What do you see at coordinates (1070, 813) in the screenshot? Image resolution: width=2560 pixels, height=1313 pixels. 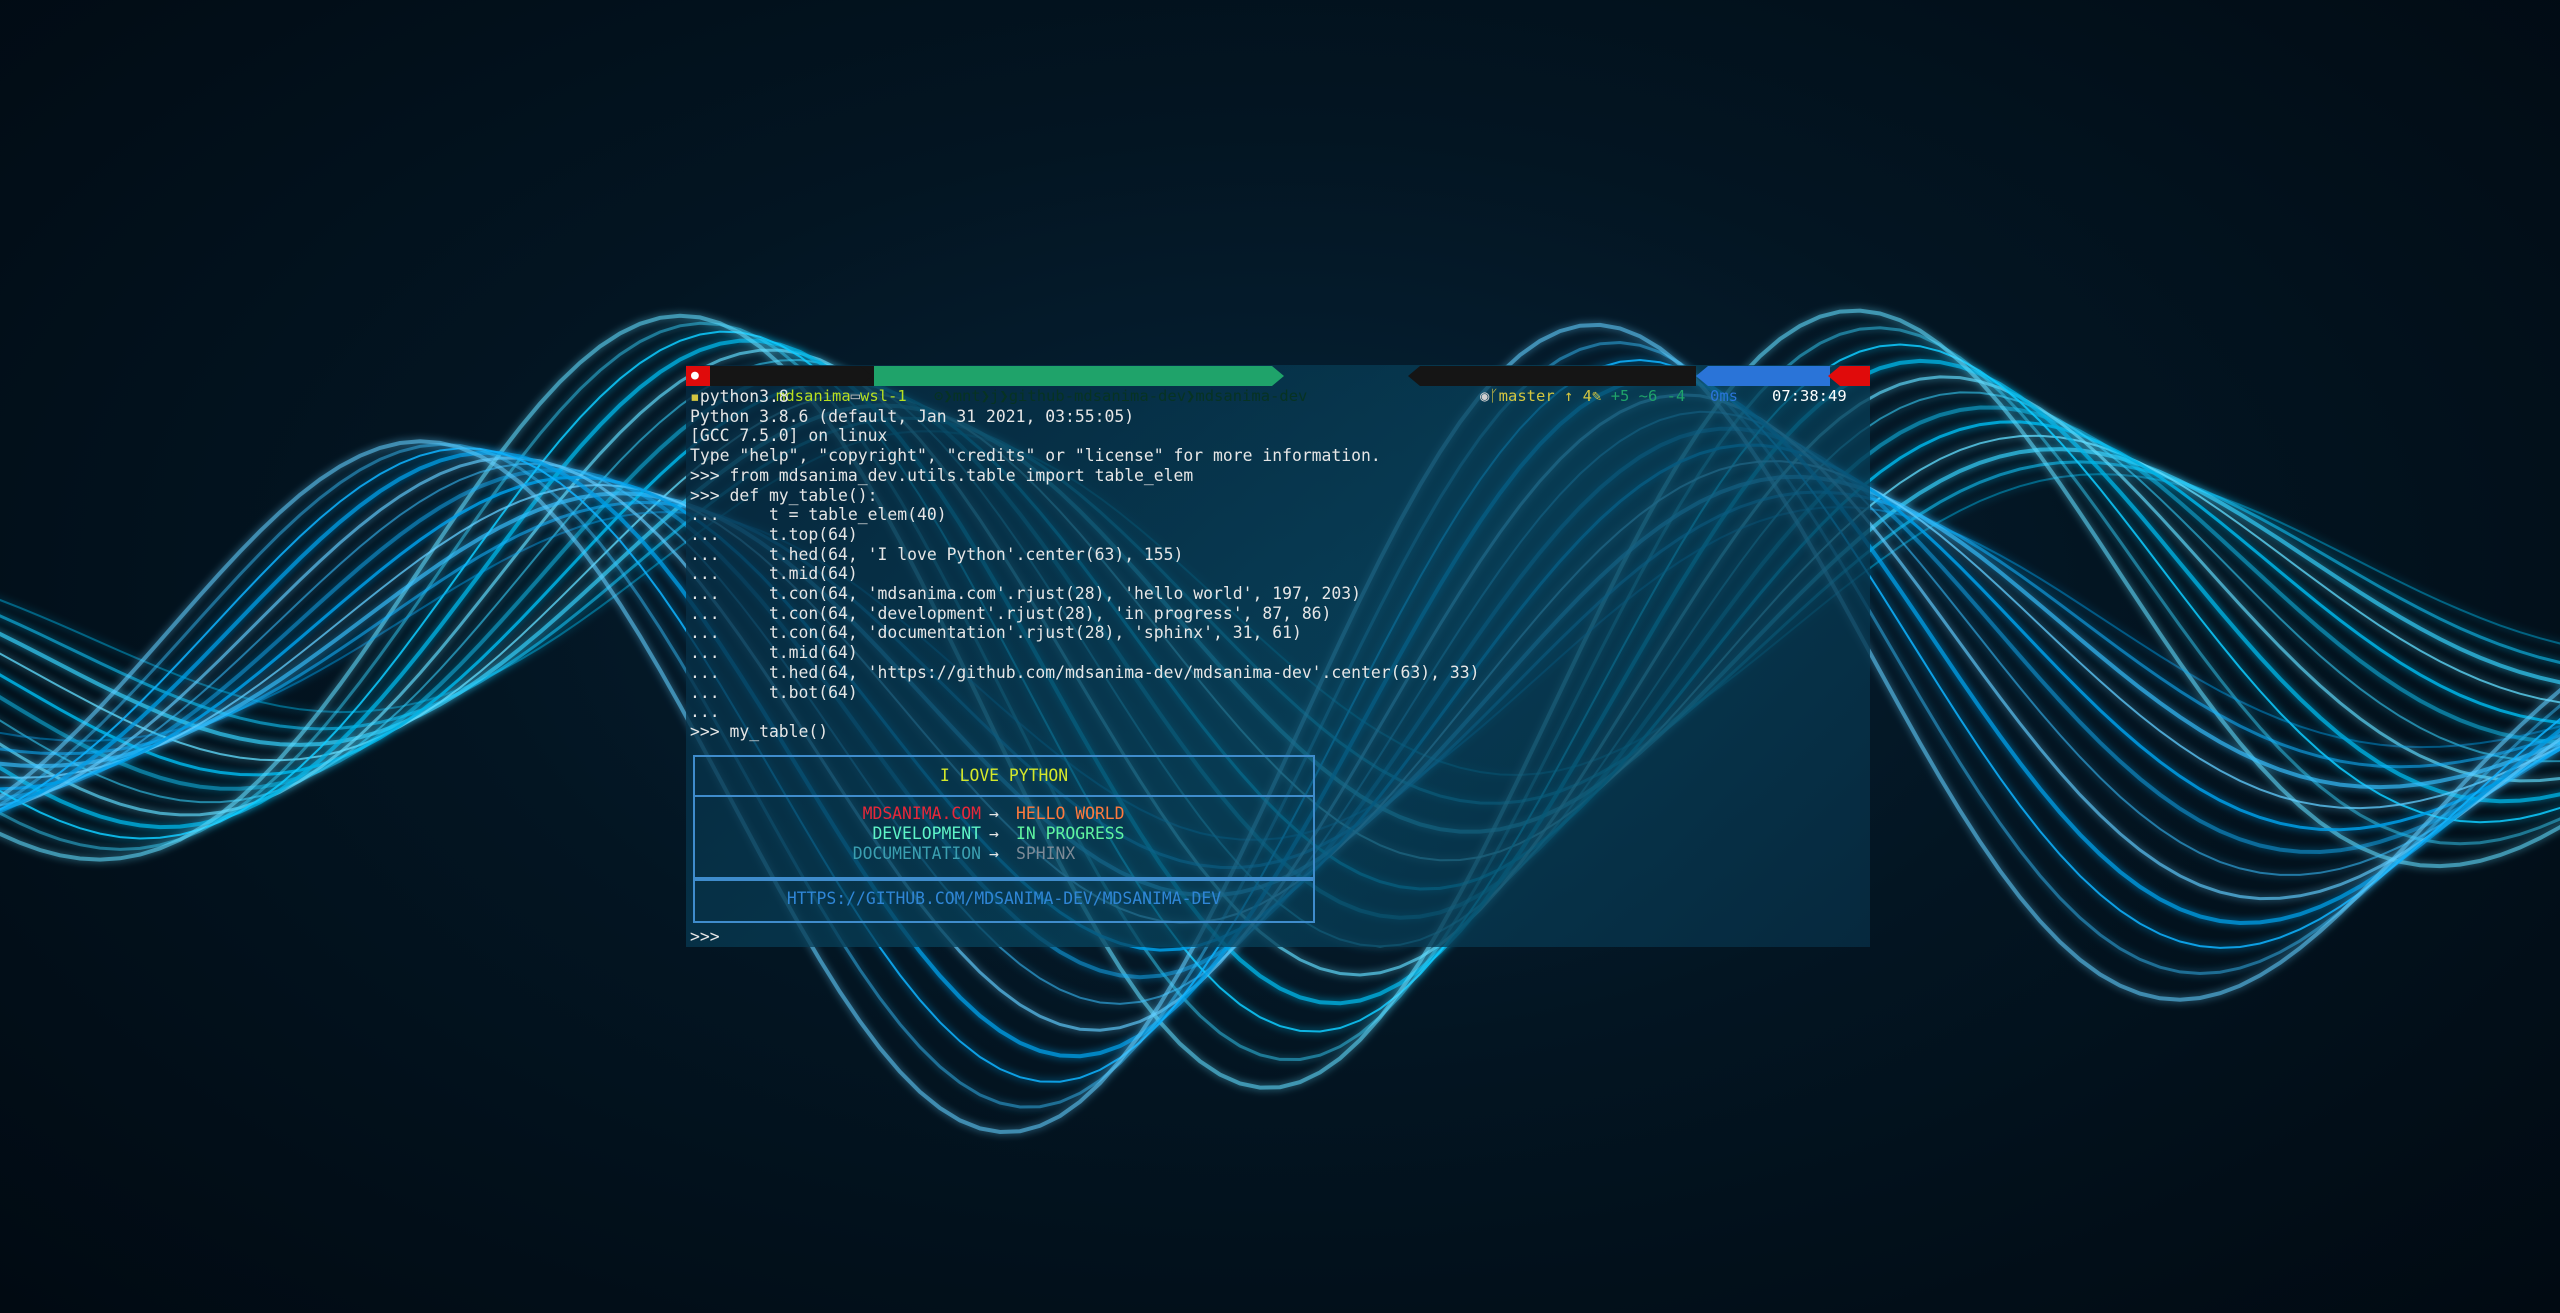 I see `table-row-right: HELLO WORLD` at bounding box center [1070, 813].